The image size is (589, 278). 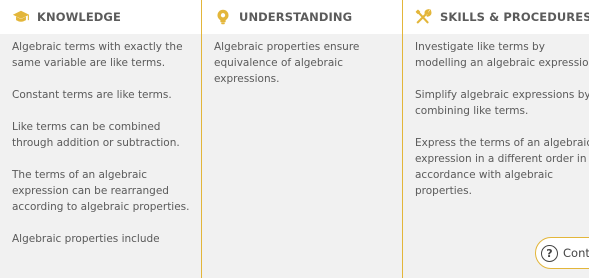 What do you see at coordinates (549, 253) in the screenshot?
I see `question-circle-icon: ?` at bounding box center [549, 253].